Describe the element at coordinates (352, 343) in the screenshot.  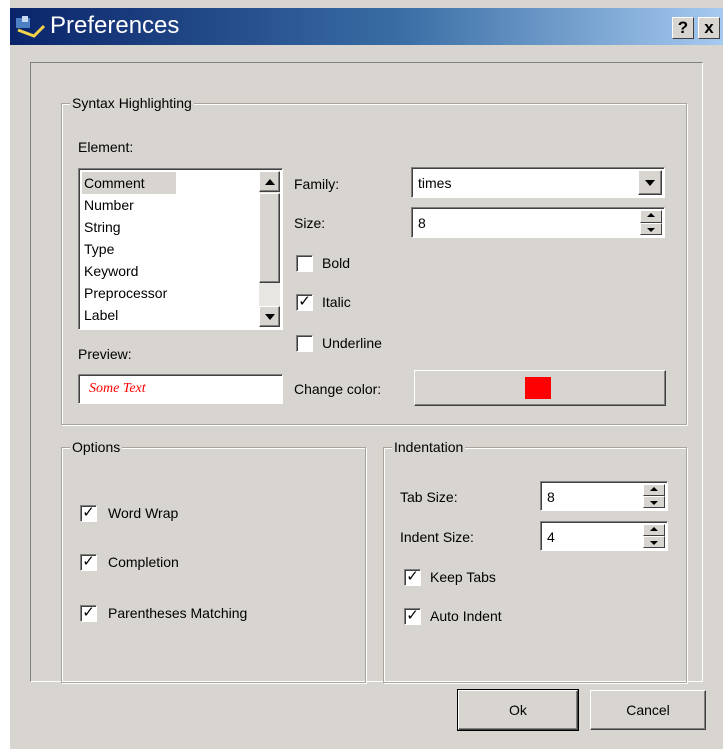
I see `underline-label: Underline` at that location.